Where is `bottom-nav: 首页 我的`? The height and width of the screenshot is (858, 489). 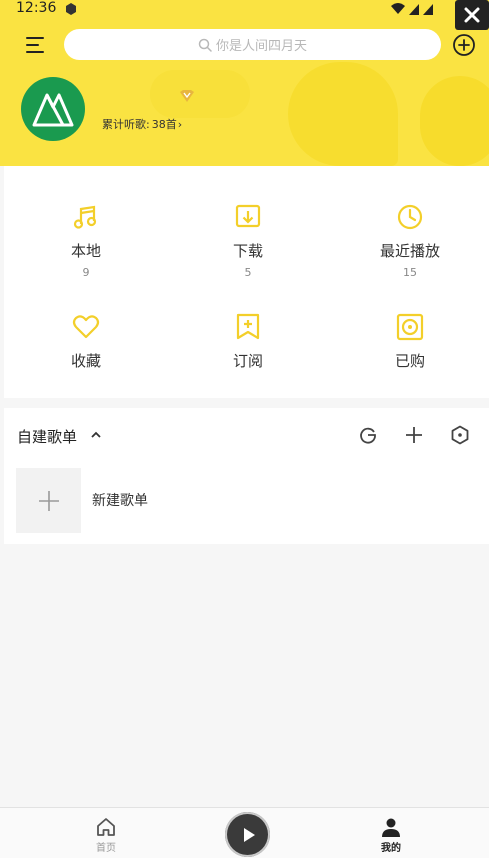
bottom-nav: 首页 我的 is located at coordinates (244, 832).